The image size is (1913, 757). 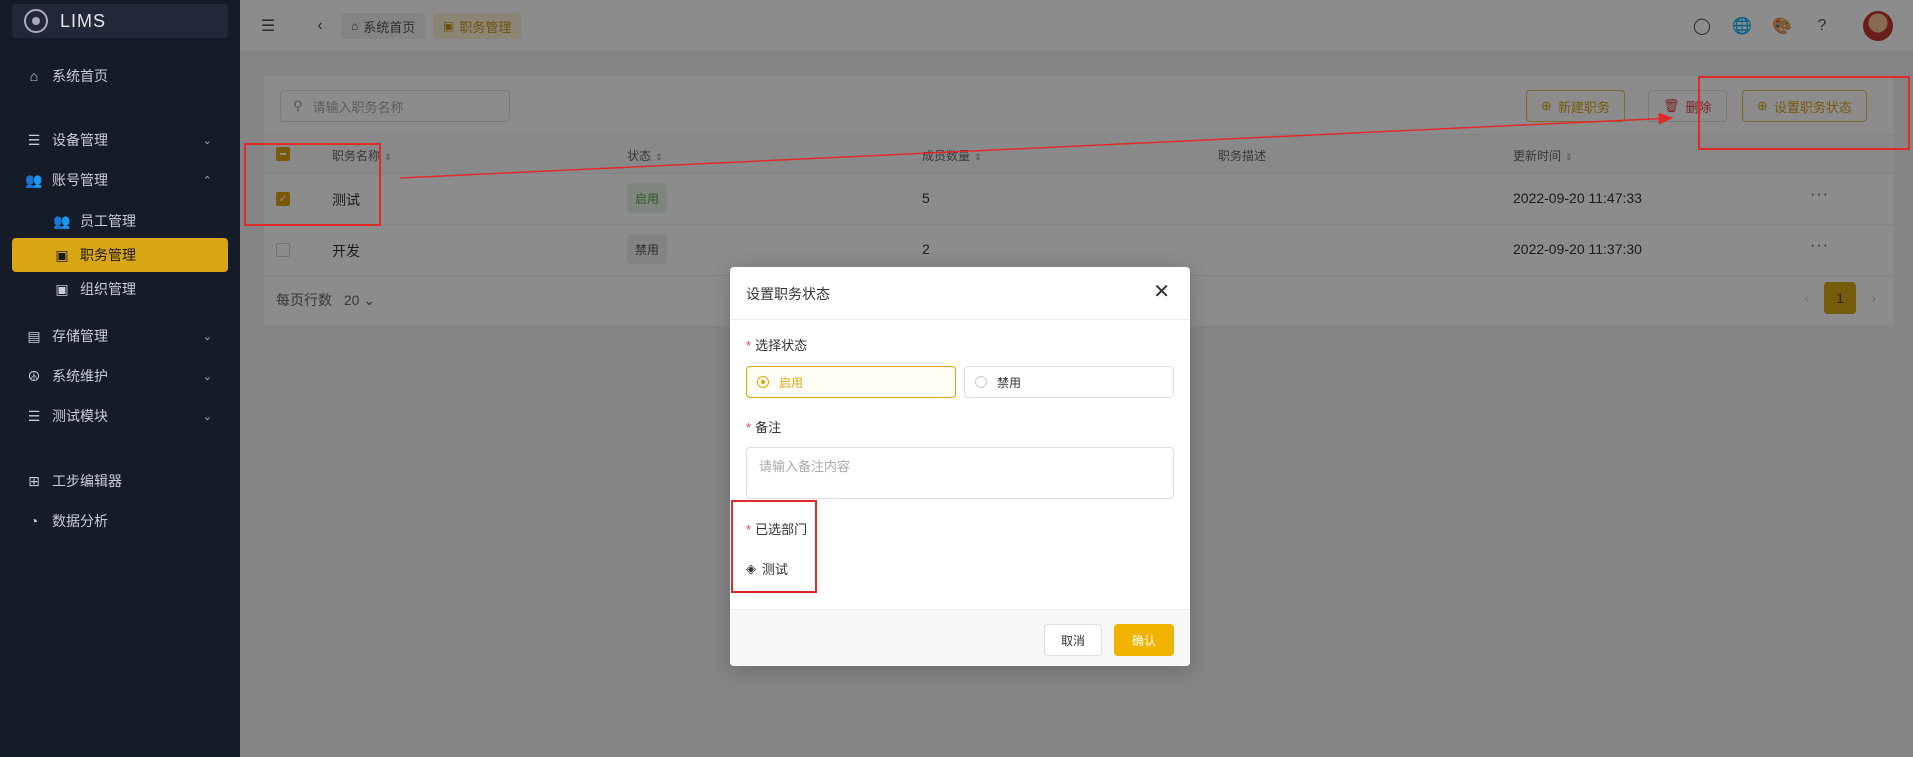 What do you see at coordinates (774, 546) in the screenshot?
I see `annotation-box-dept` at bounding box center [774, 546].